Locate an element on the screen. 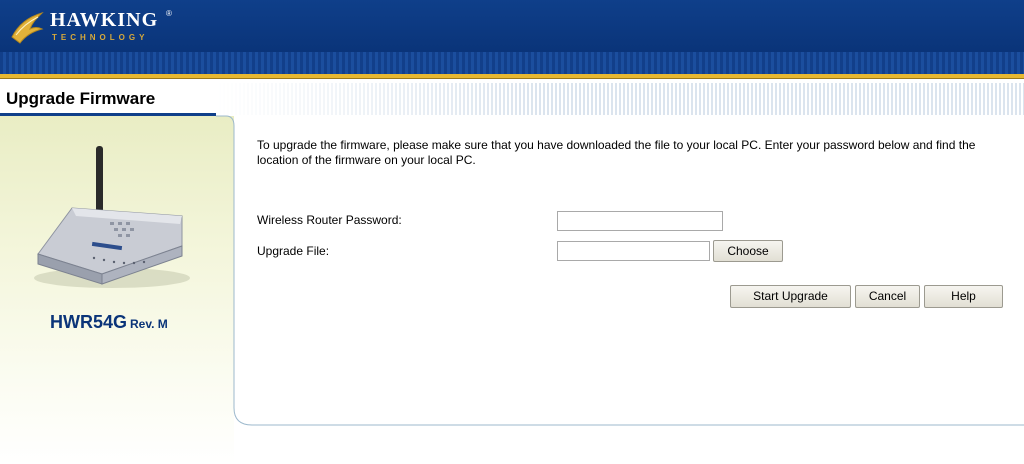 This screenshot has height=464, width=1024. registered-mark: ® is located at coordinates (169, 13).